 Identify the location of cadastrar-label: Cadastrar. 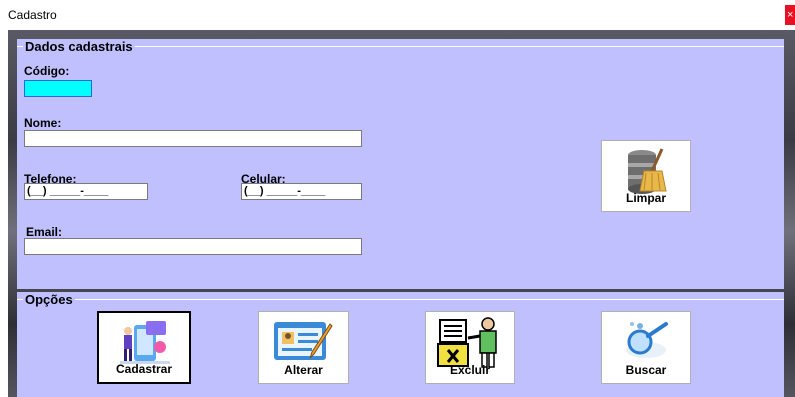
(144, 369).